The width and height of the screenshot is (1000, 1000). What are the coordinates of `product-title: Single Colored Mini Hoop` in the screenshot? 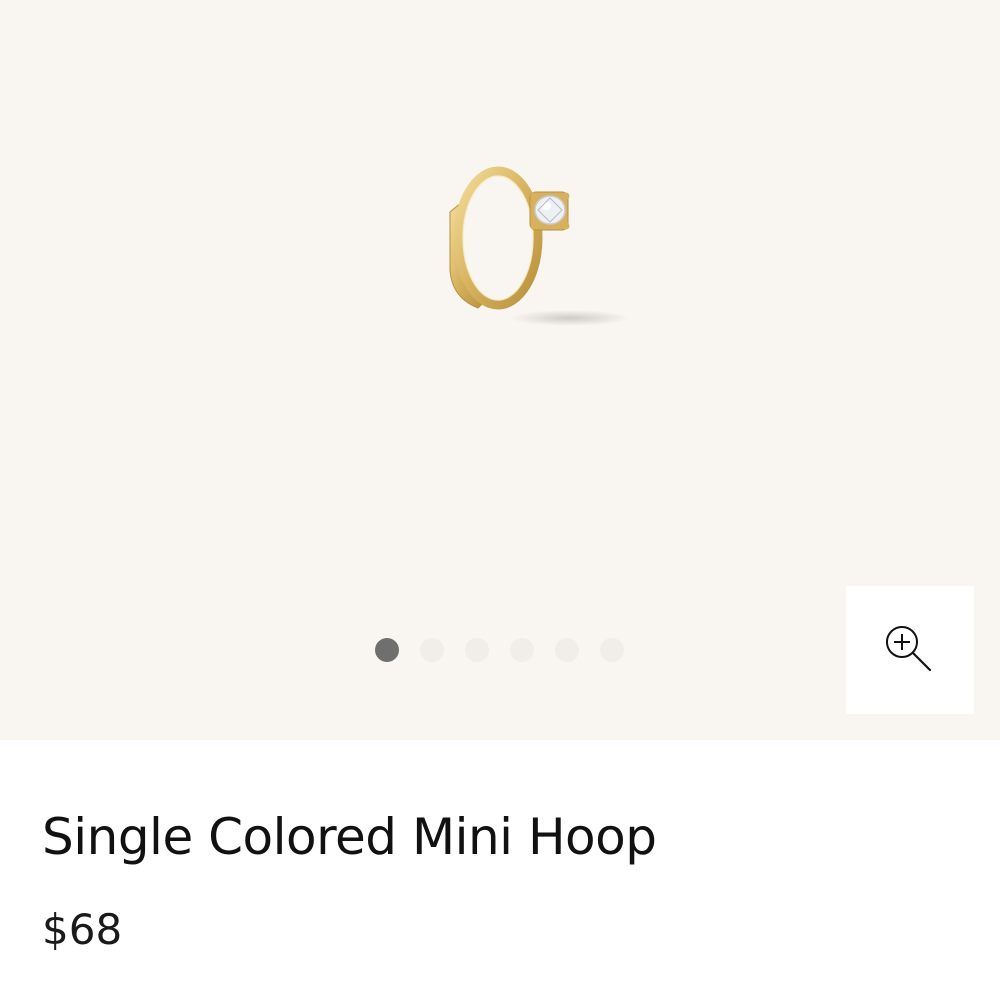 It's located at (349, 837).